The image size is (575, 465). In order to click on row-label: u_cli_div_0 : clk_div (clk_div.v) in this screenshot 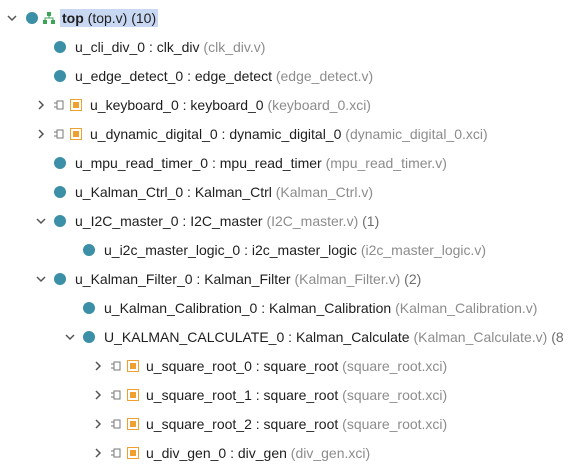, I will do `click(170, 47)`.